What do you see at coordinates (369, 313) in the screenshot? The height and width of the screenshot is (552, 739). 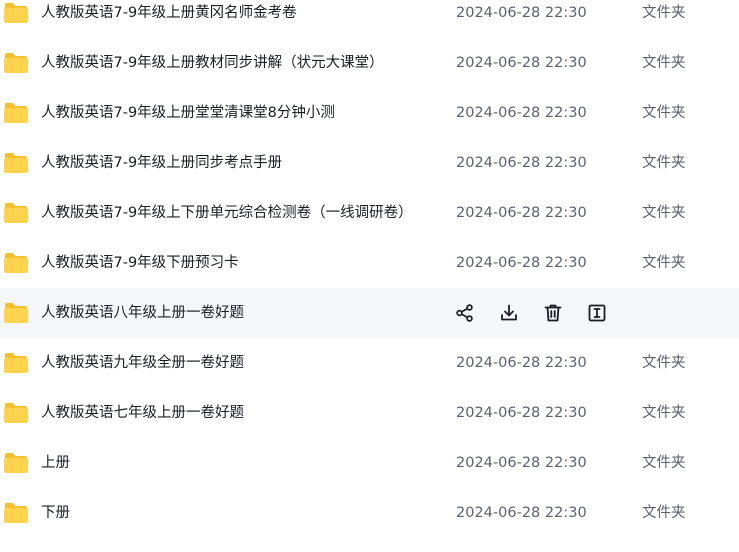 I see `list-item-hovered: 人教版英语八年级上册一卷好题` at bounding box center [369, 313].